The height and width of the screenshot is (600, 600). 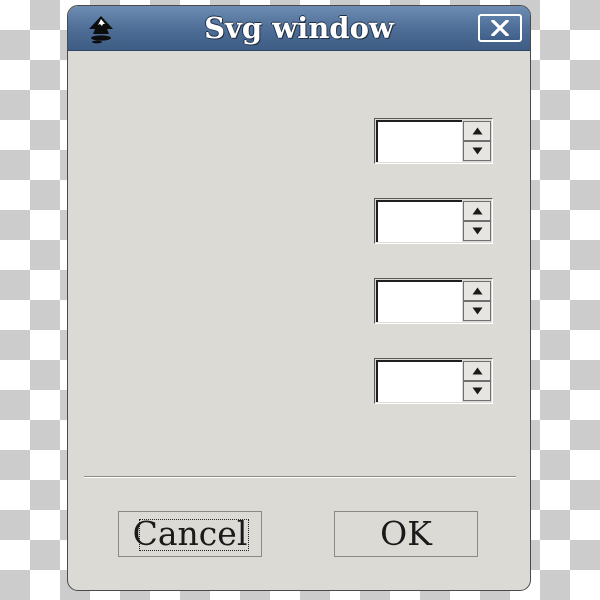 I want to click on title-bar: Svg window, so click(x=299, y=28).